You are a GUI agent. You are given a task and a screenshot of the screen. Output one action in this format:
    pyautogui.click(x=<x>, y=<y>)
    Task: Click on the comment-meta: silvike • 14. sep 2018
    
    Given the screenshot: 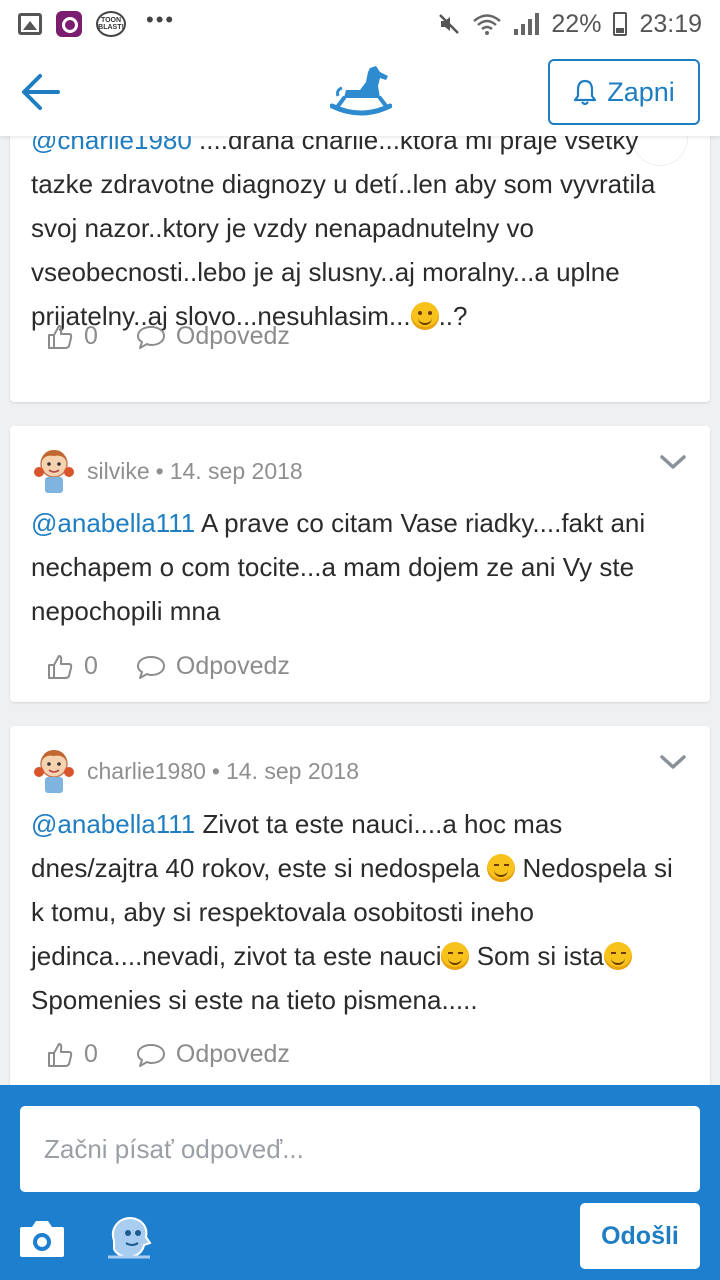 What is the action you would take?
    pyautogui.click(x=195, y=470)
    